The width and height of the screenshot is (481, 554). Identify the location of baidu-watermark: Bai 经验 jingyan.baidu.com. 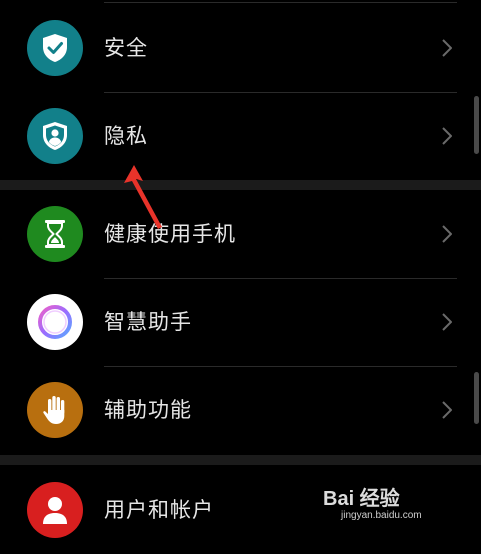
(388, 504).